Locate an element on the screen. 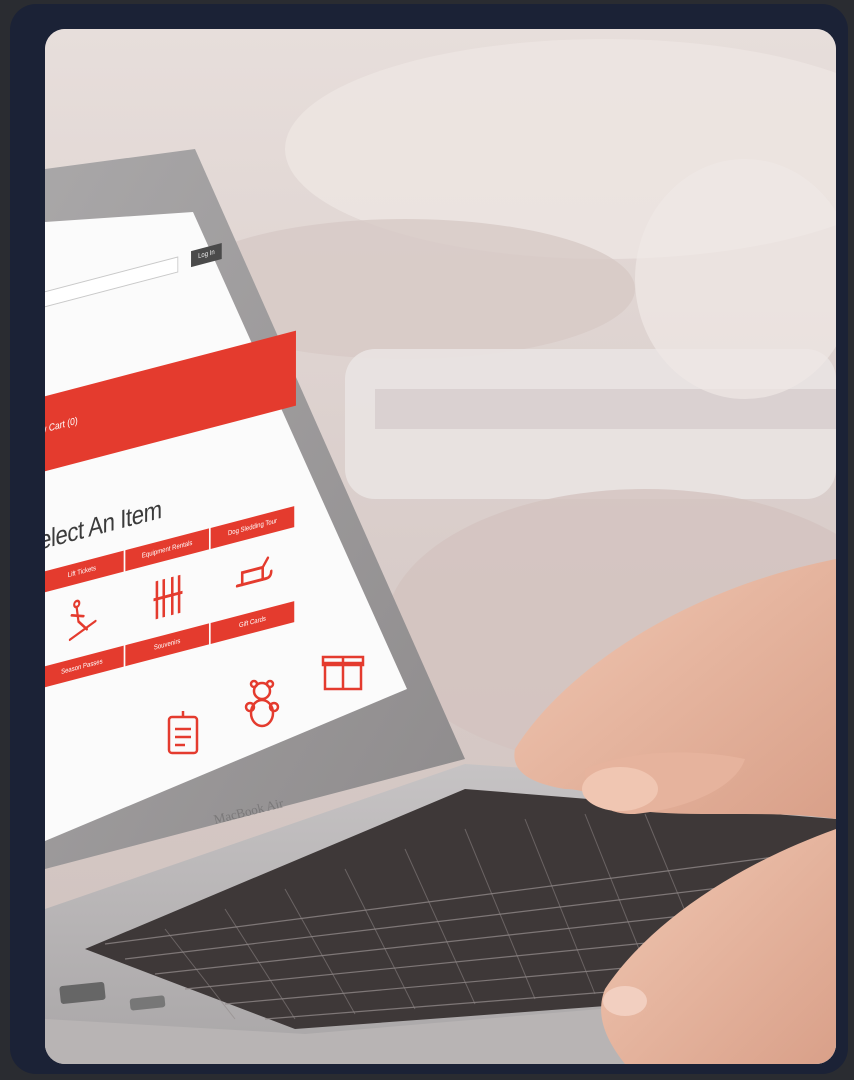  login-button: Log In is located at coordinates (206, 255).